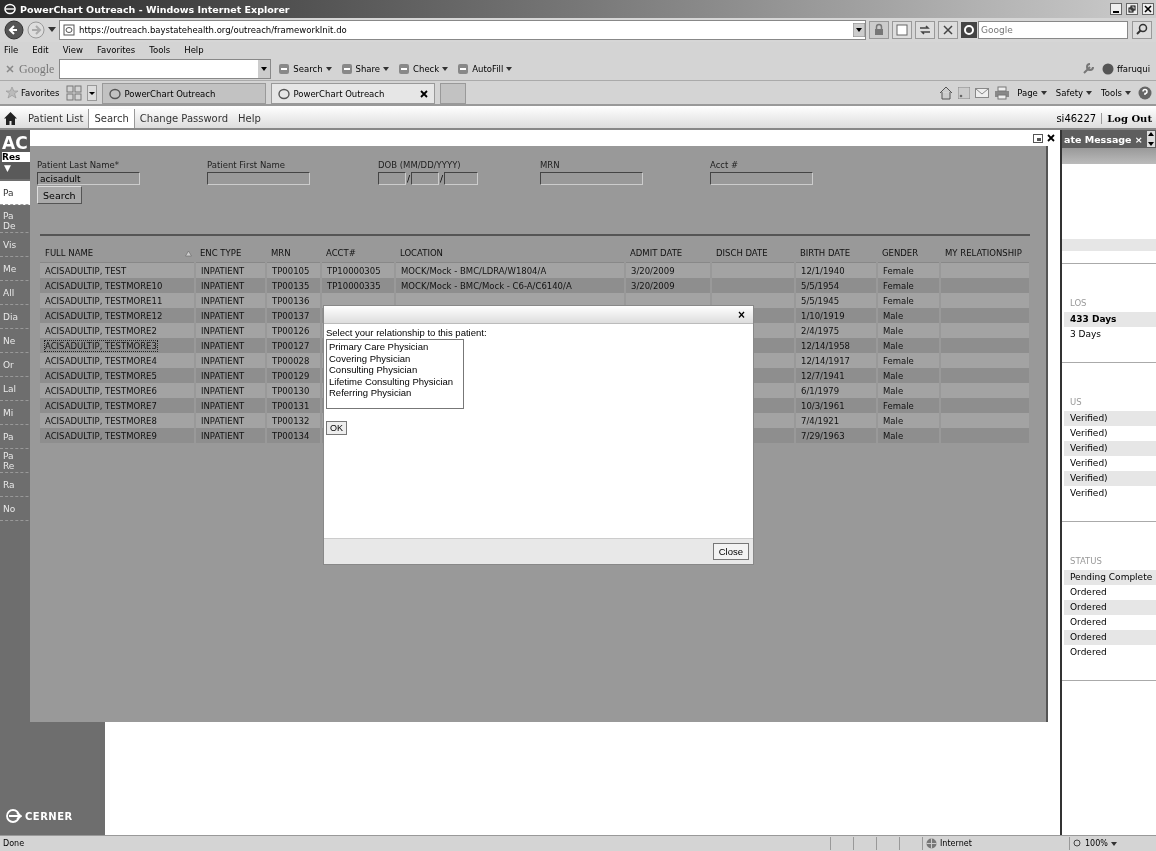 Image resolution: width=1156 pixels, height=851 pixels. I want to click on month-field, so click(392, 178).